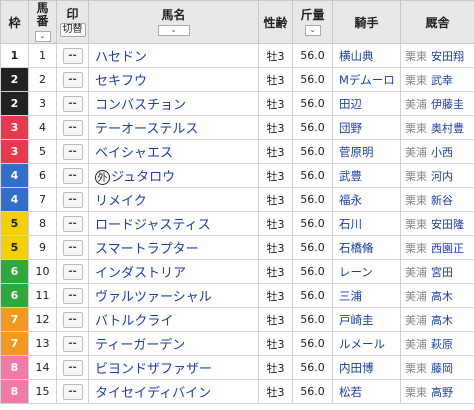 Image resolution: width=474 pixels, height=410 pixels. I want to click on horse-name-cell: インダストリア, so click(173, 271).